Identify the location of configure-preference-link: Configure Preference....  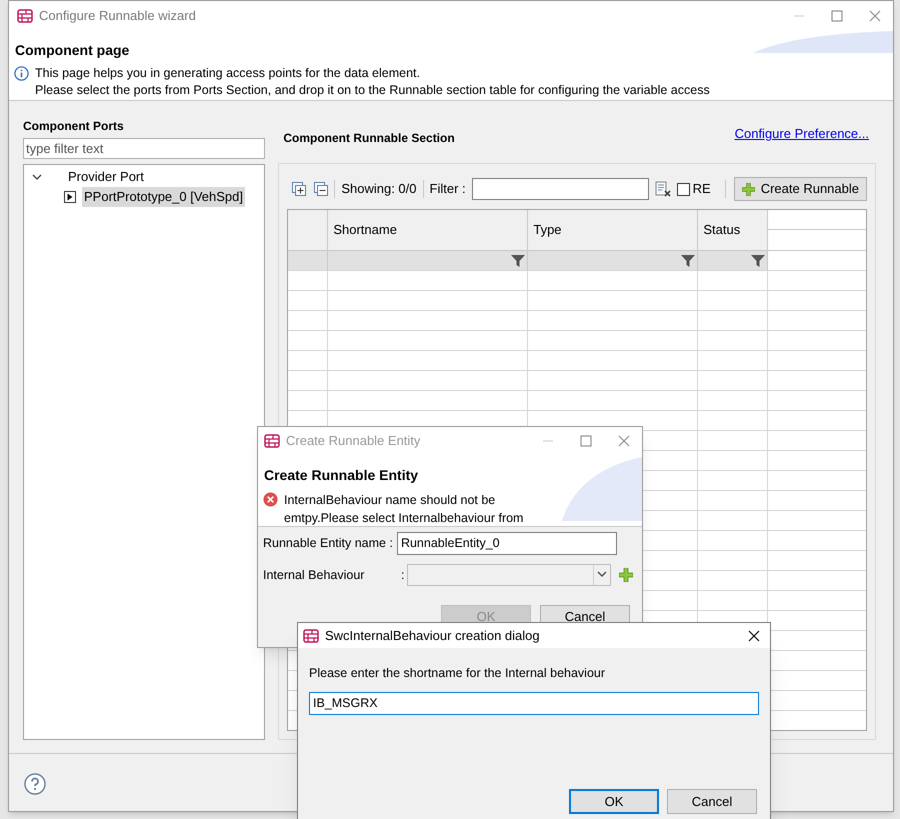
(801, 134).